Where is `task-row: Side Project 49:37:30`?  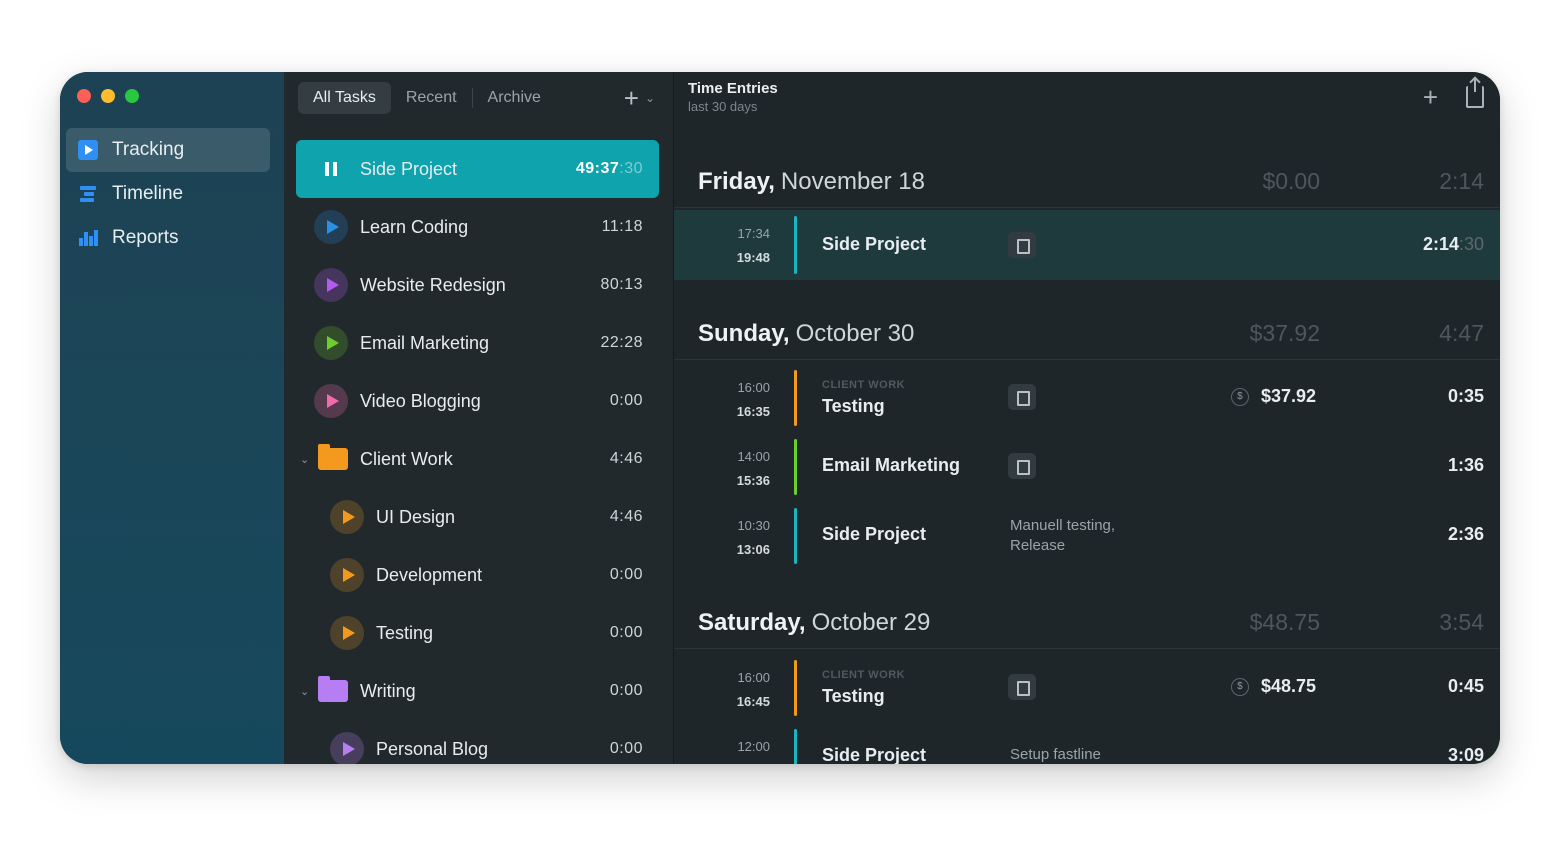 task-row: Side Project 49:37:30 is located at coordinates (477, 169).